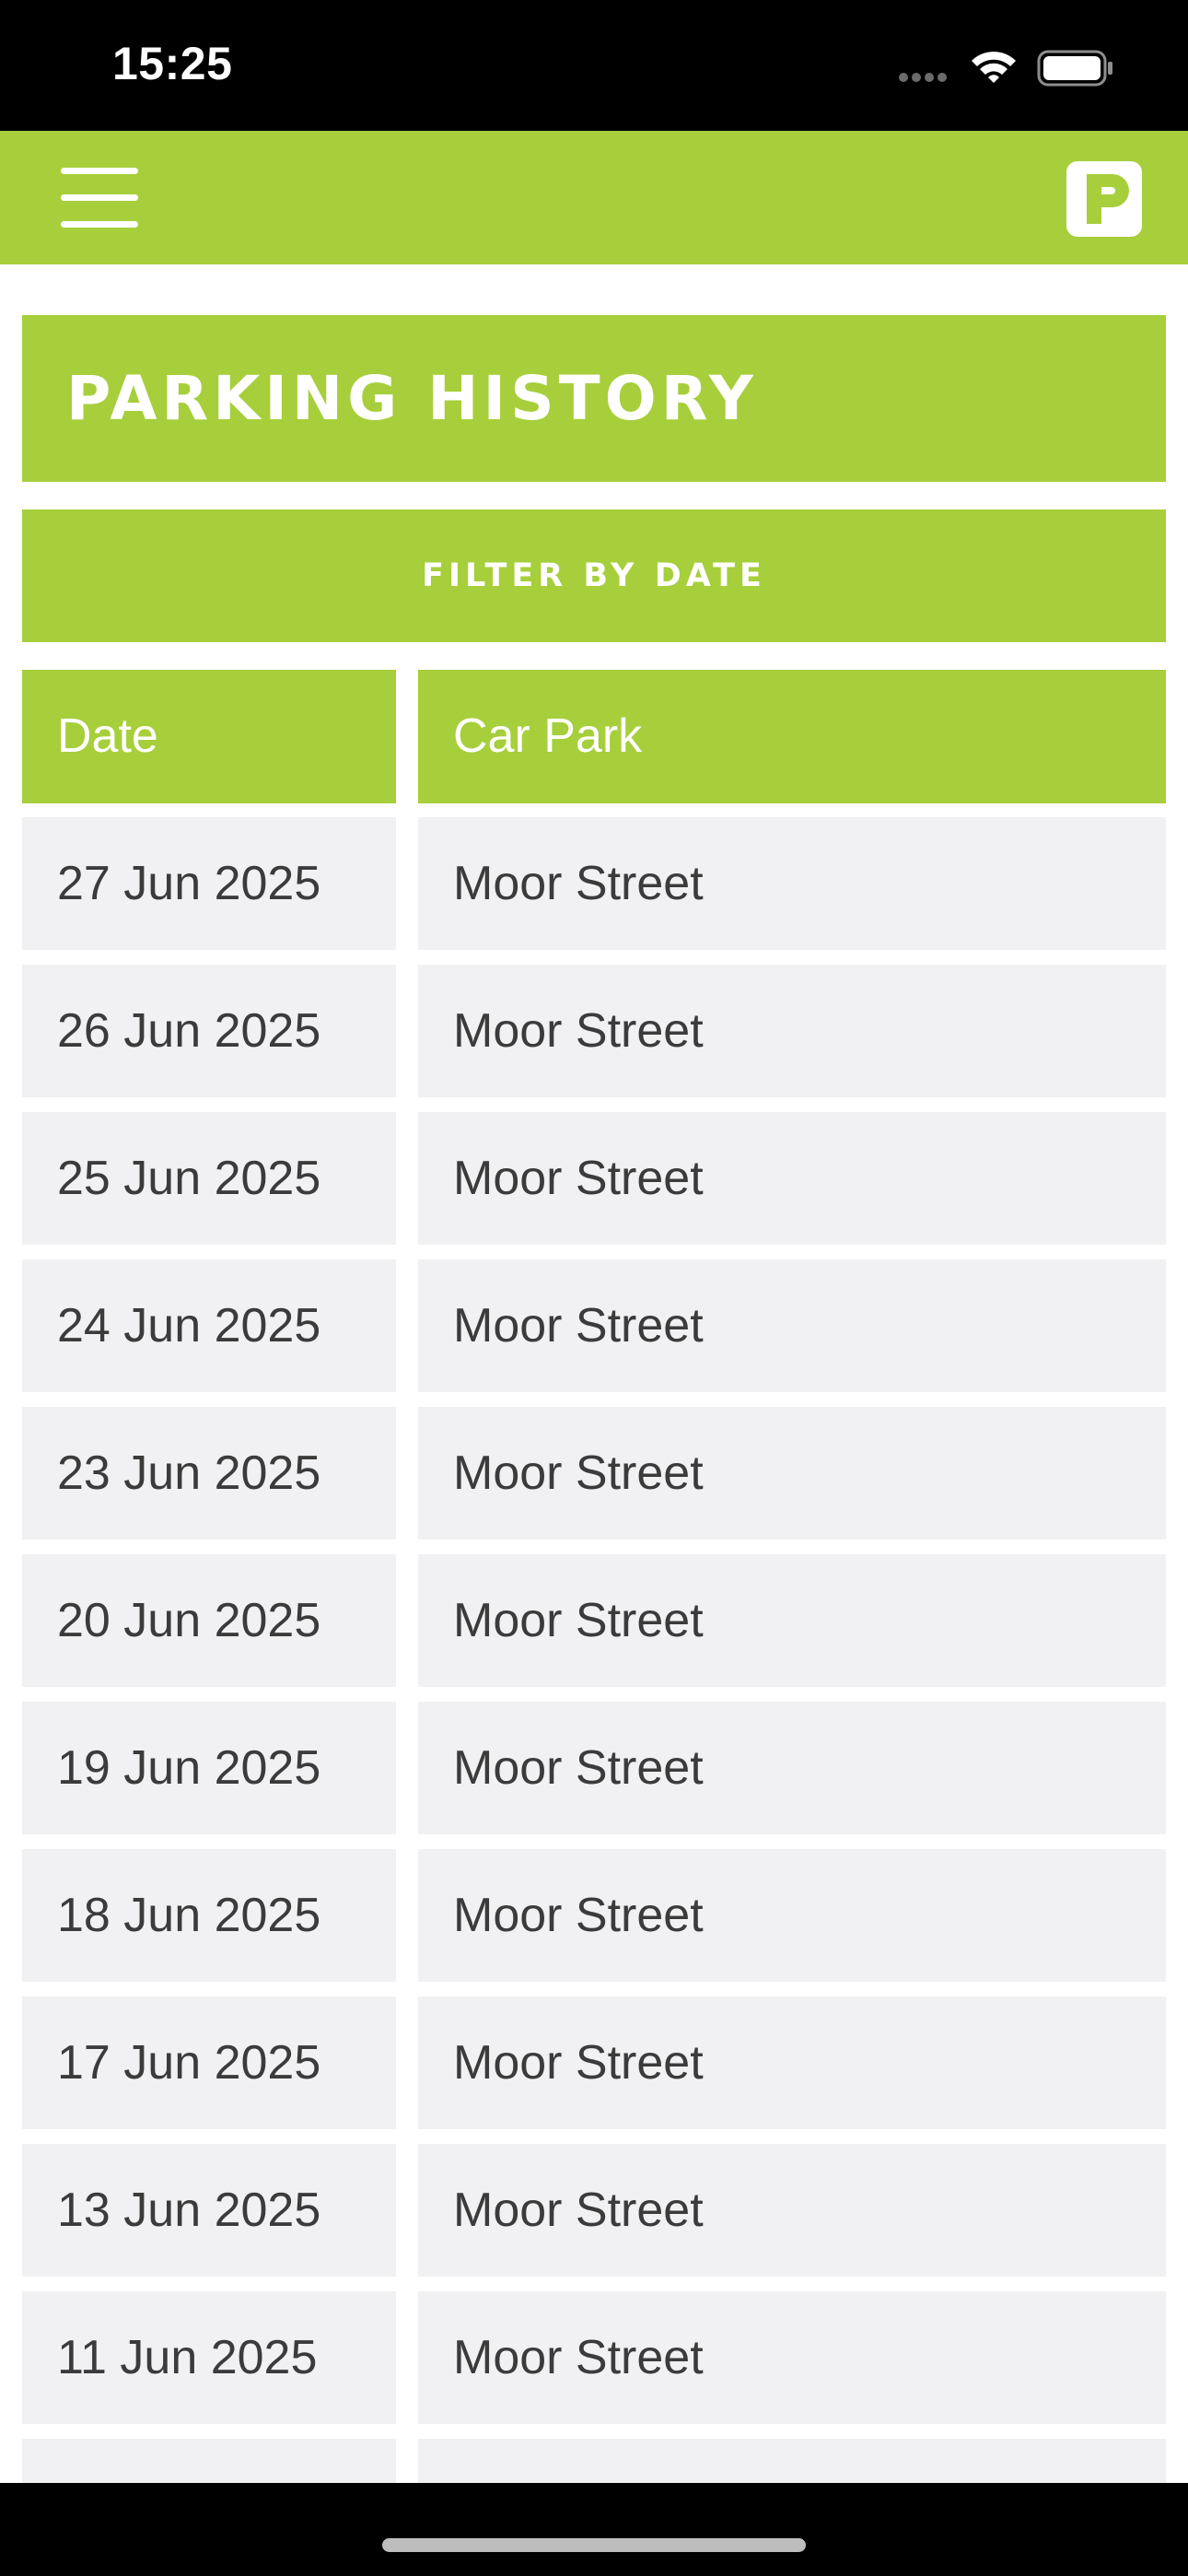 The image size is (1188, 2576). Describe the element at coordinates (209, 736) in the screenshot. I see `column-header-date: Date` at that location.